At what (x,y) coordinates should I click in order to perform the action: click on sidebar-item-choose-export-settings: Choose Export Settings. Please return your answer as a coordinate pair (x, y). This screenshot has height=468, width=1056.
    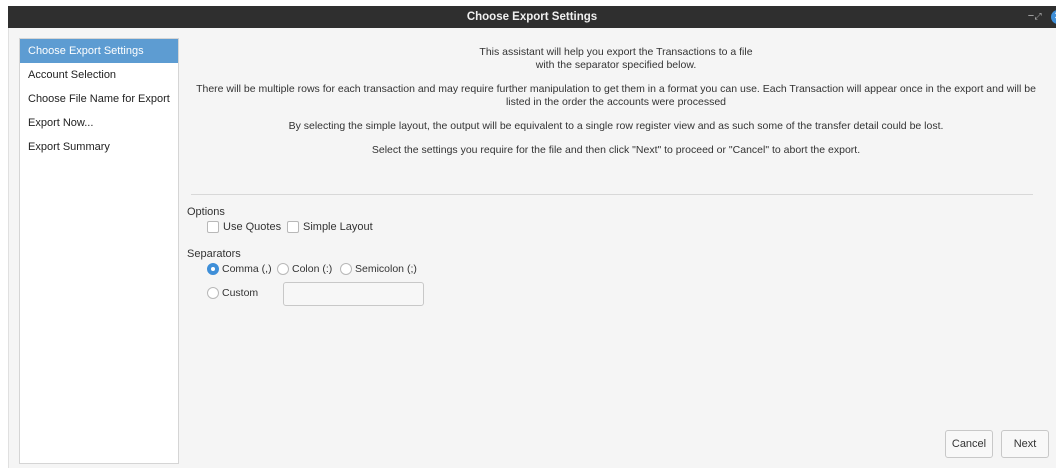
    Looking at the image, I should click on (99, 51).